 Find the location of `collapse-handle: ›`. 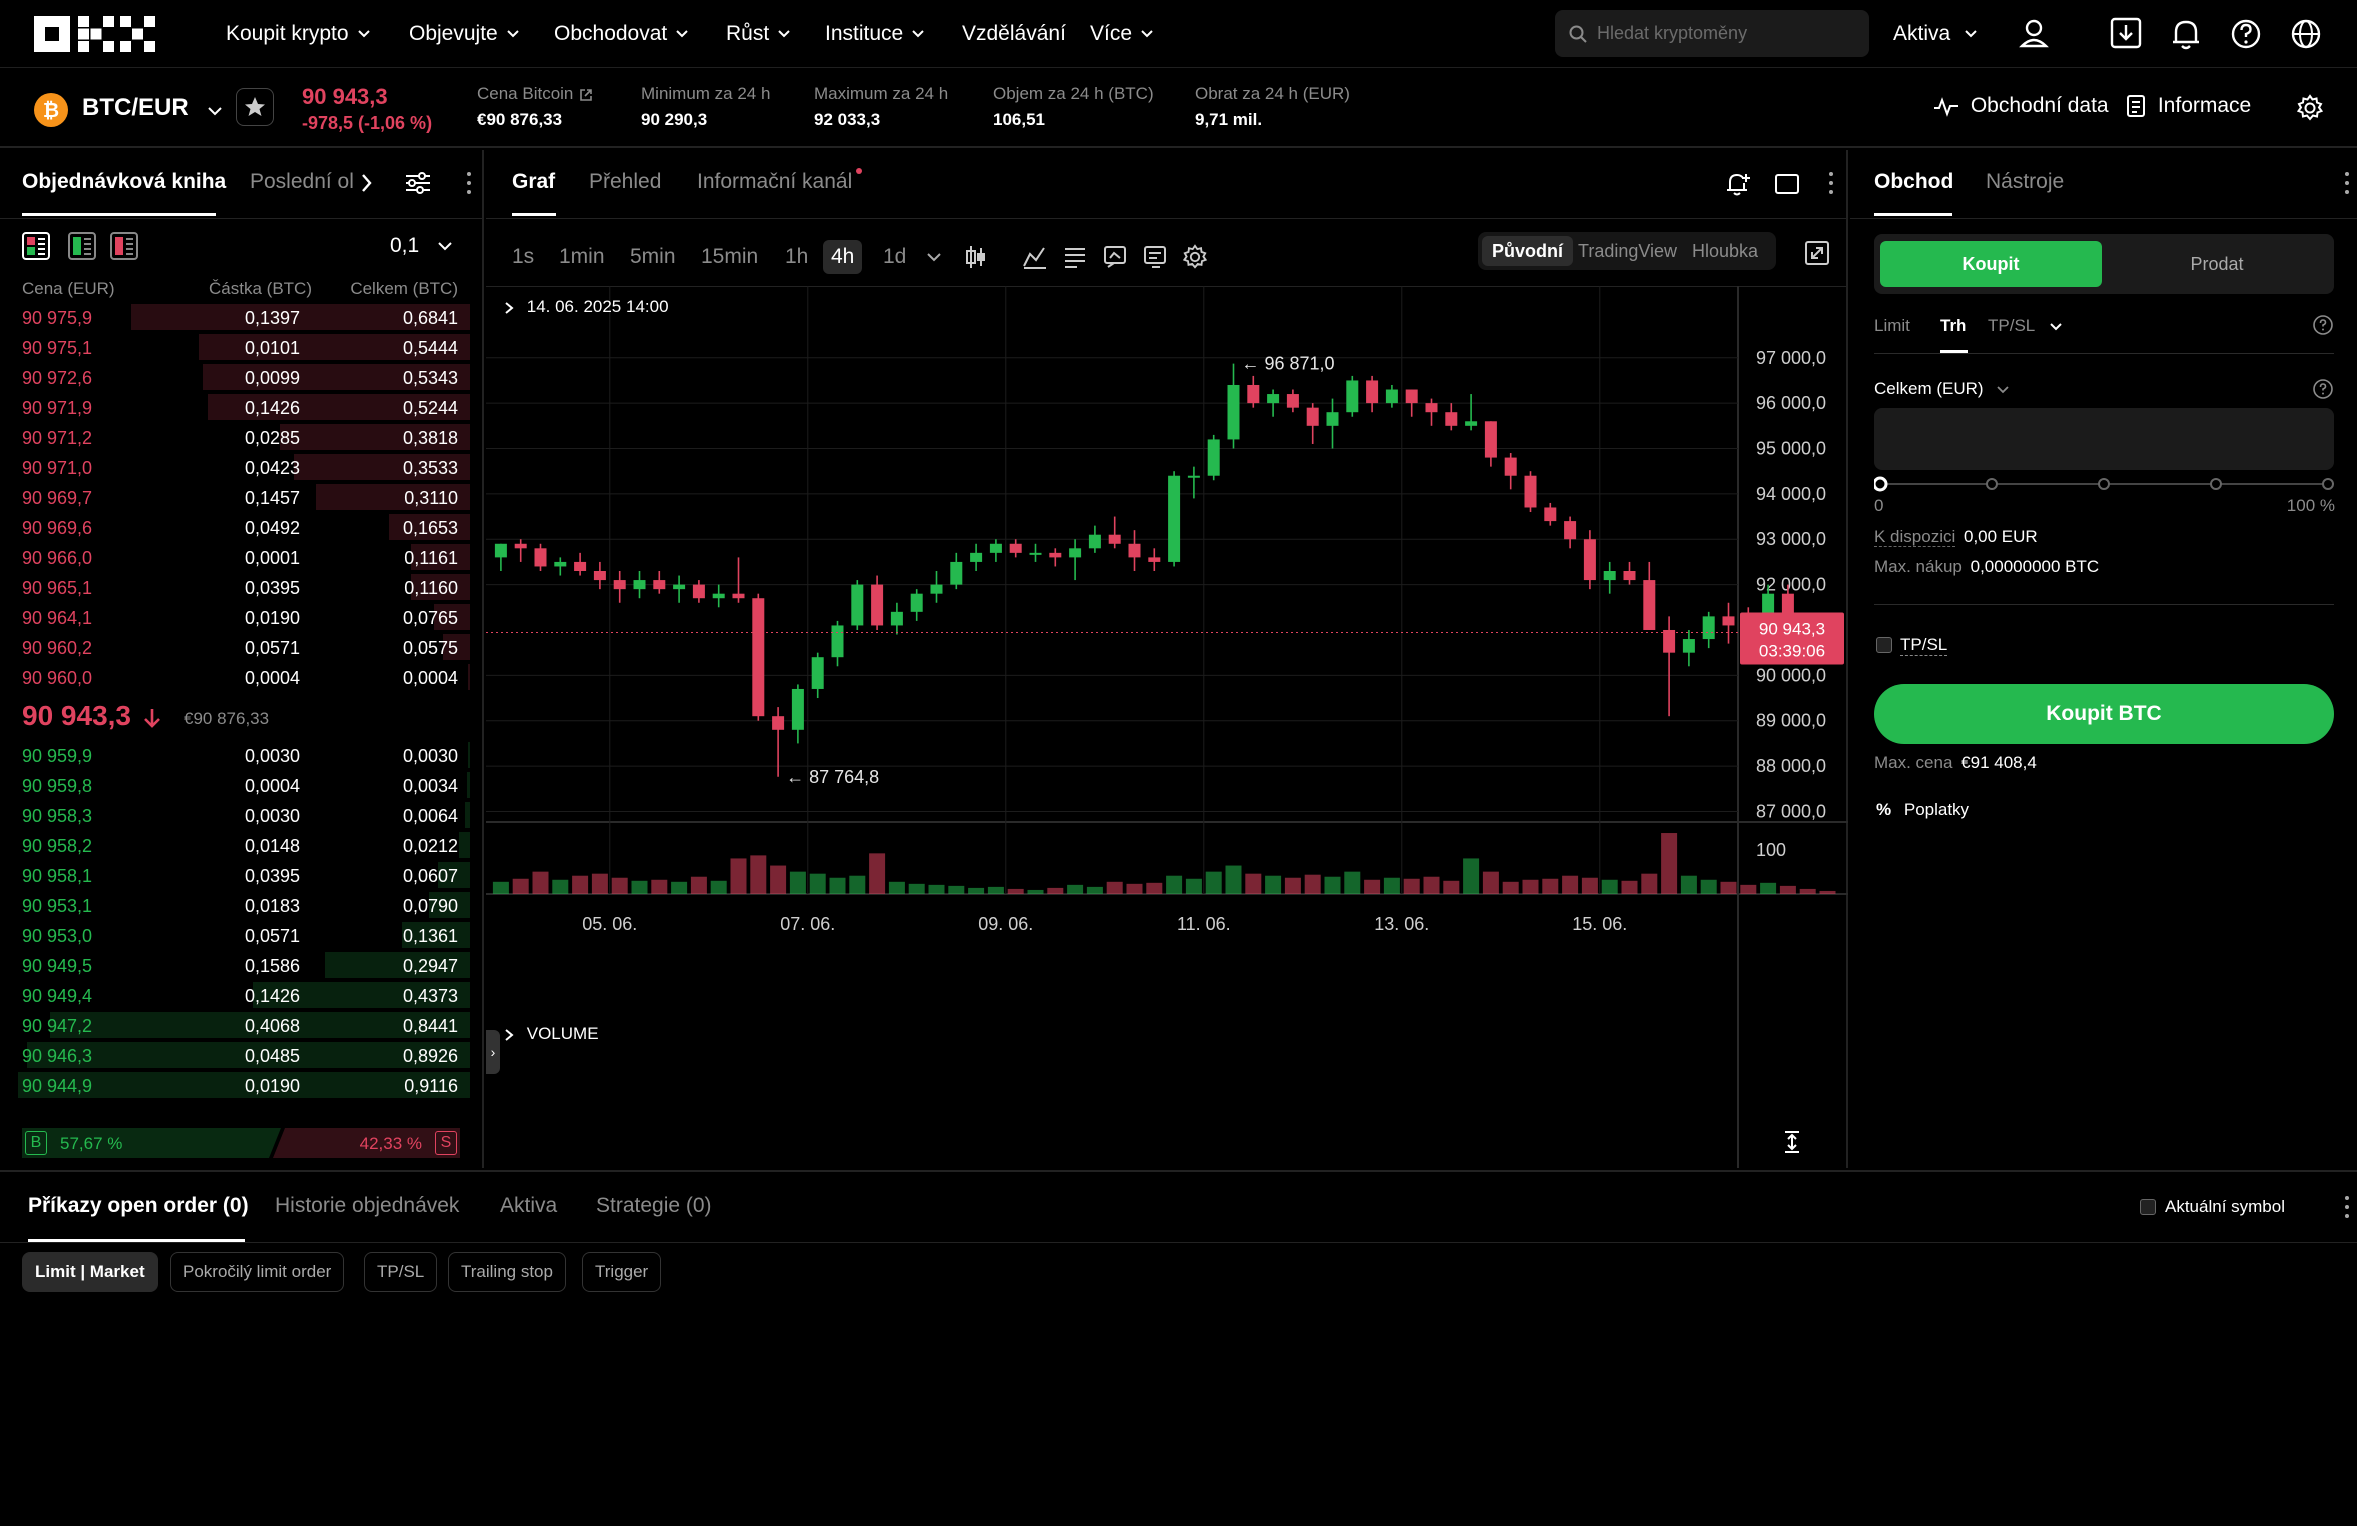

collapse-handle: › is located at coordinates (493, 1052).